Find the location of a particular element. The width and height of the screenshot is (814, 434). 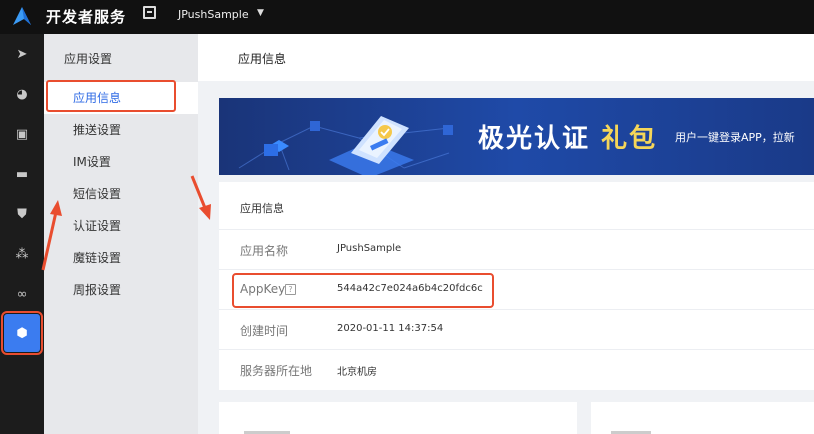

message-icon: ▬ is located at coordinates (22, 174).